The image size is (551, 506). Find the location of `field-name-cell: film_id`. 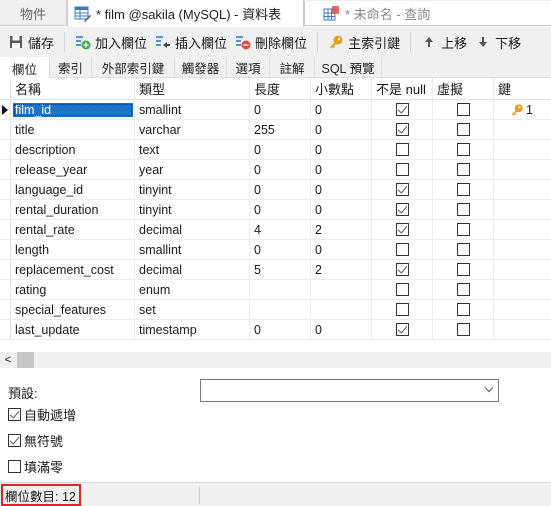

field-name-cell: film_id is located at coordinates (73, 109).